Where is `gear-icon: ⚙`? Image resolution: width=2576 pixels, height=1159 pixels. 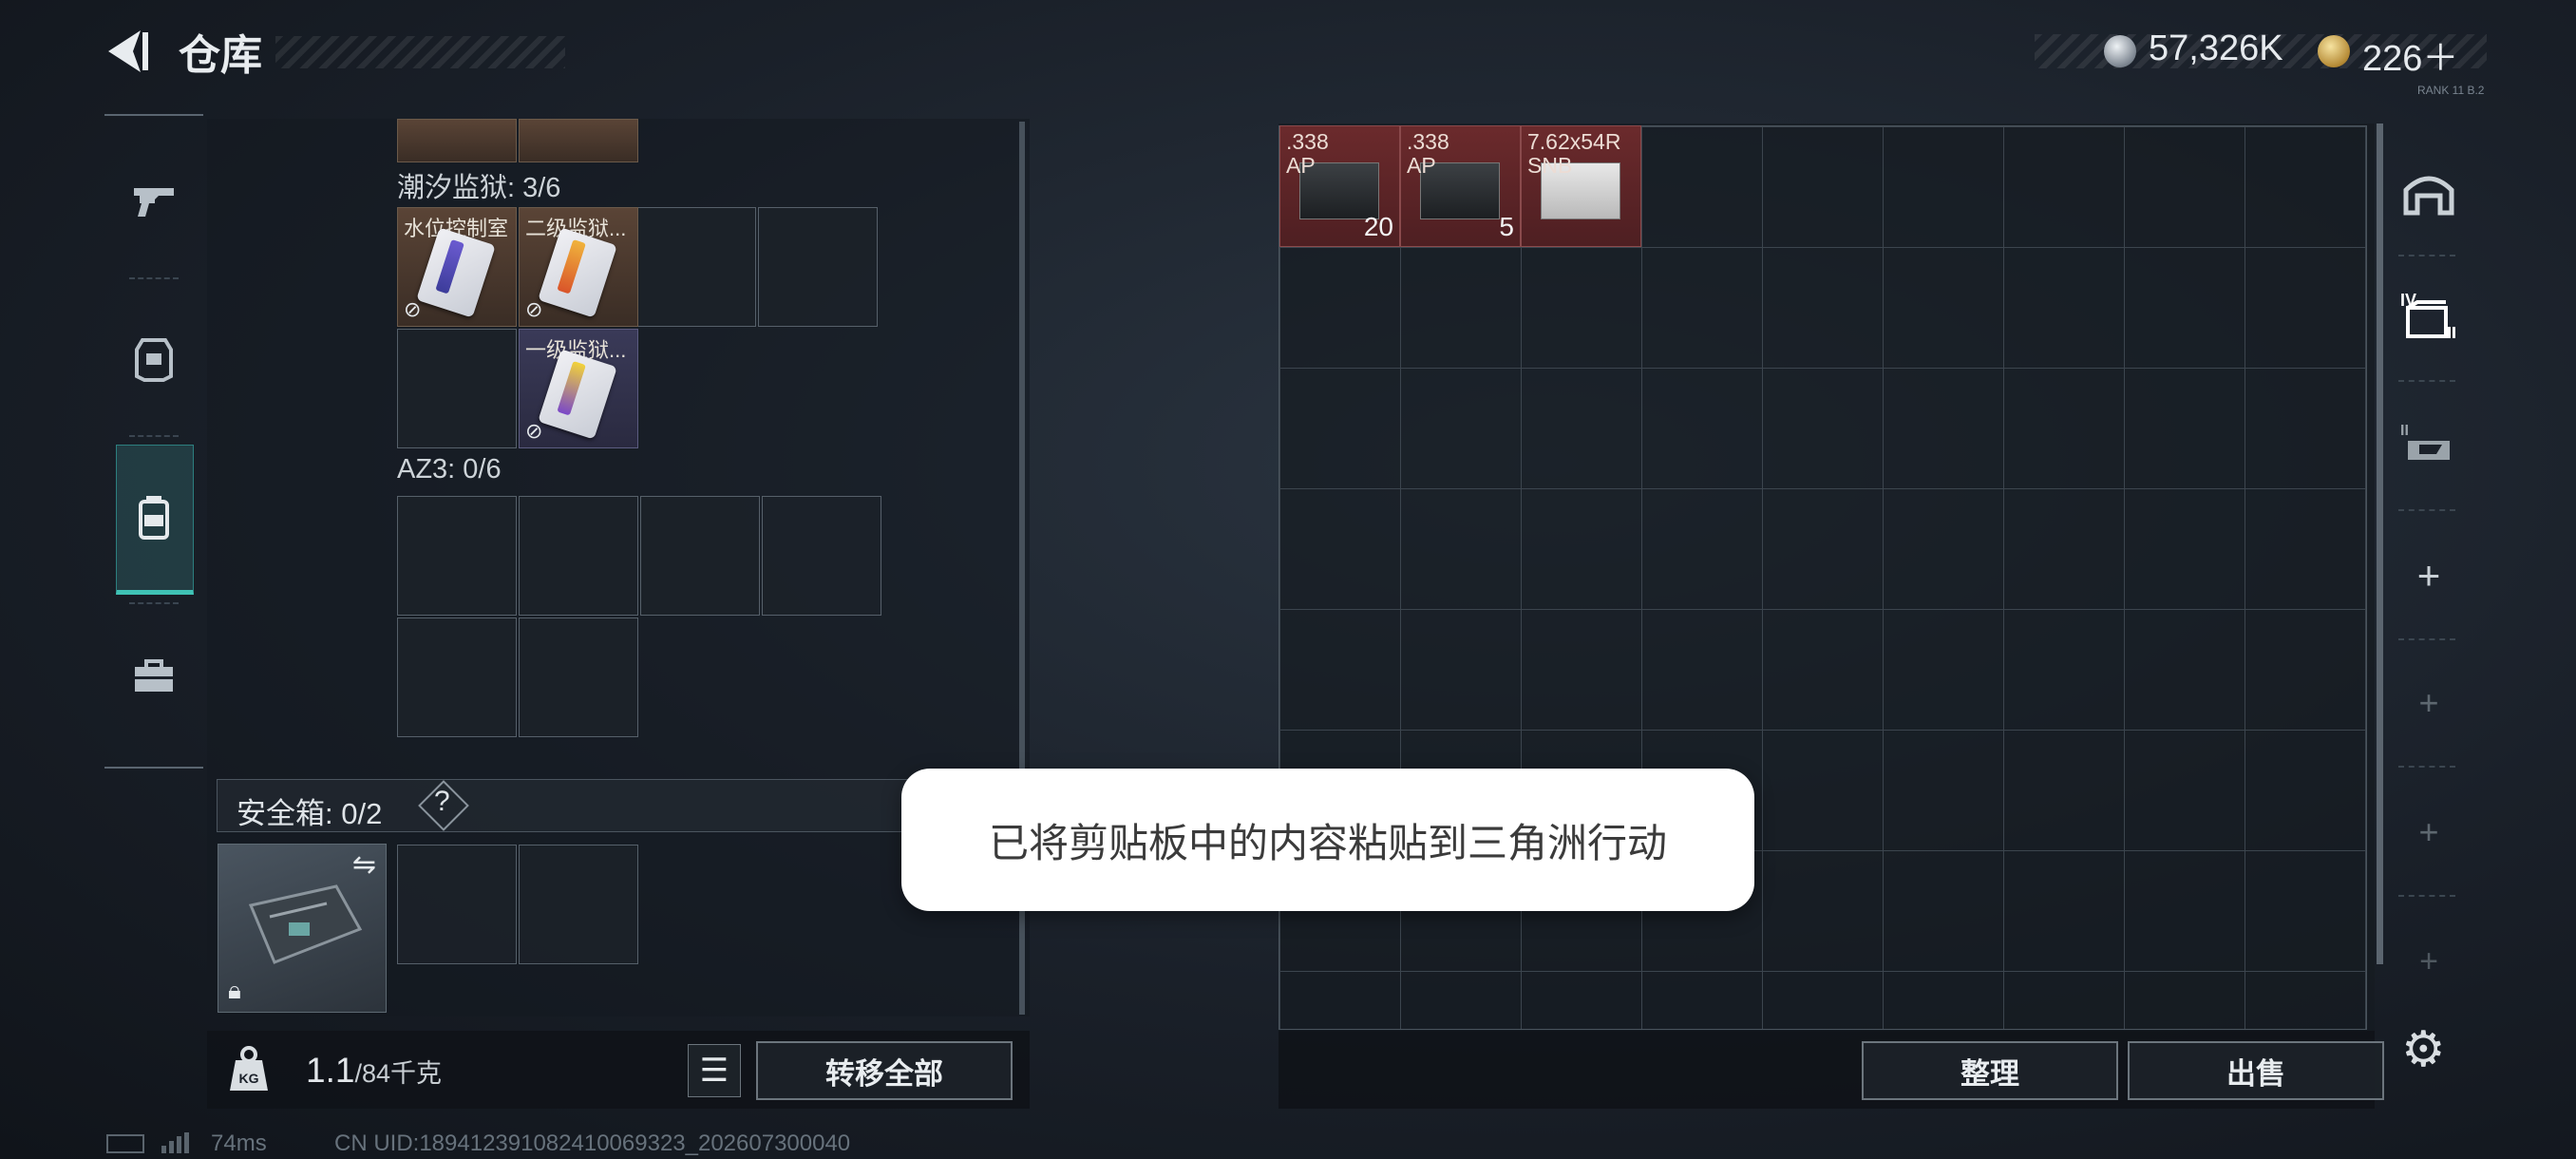 gear-icon: ⚙ is located at coordinates (2423, 1049).